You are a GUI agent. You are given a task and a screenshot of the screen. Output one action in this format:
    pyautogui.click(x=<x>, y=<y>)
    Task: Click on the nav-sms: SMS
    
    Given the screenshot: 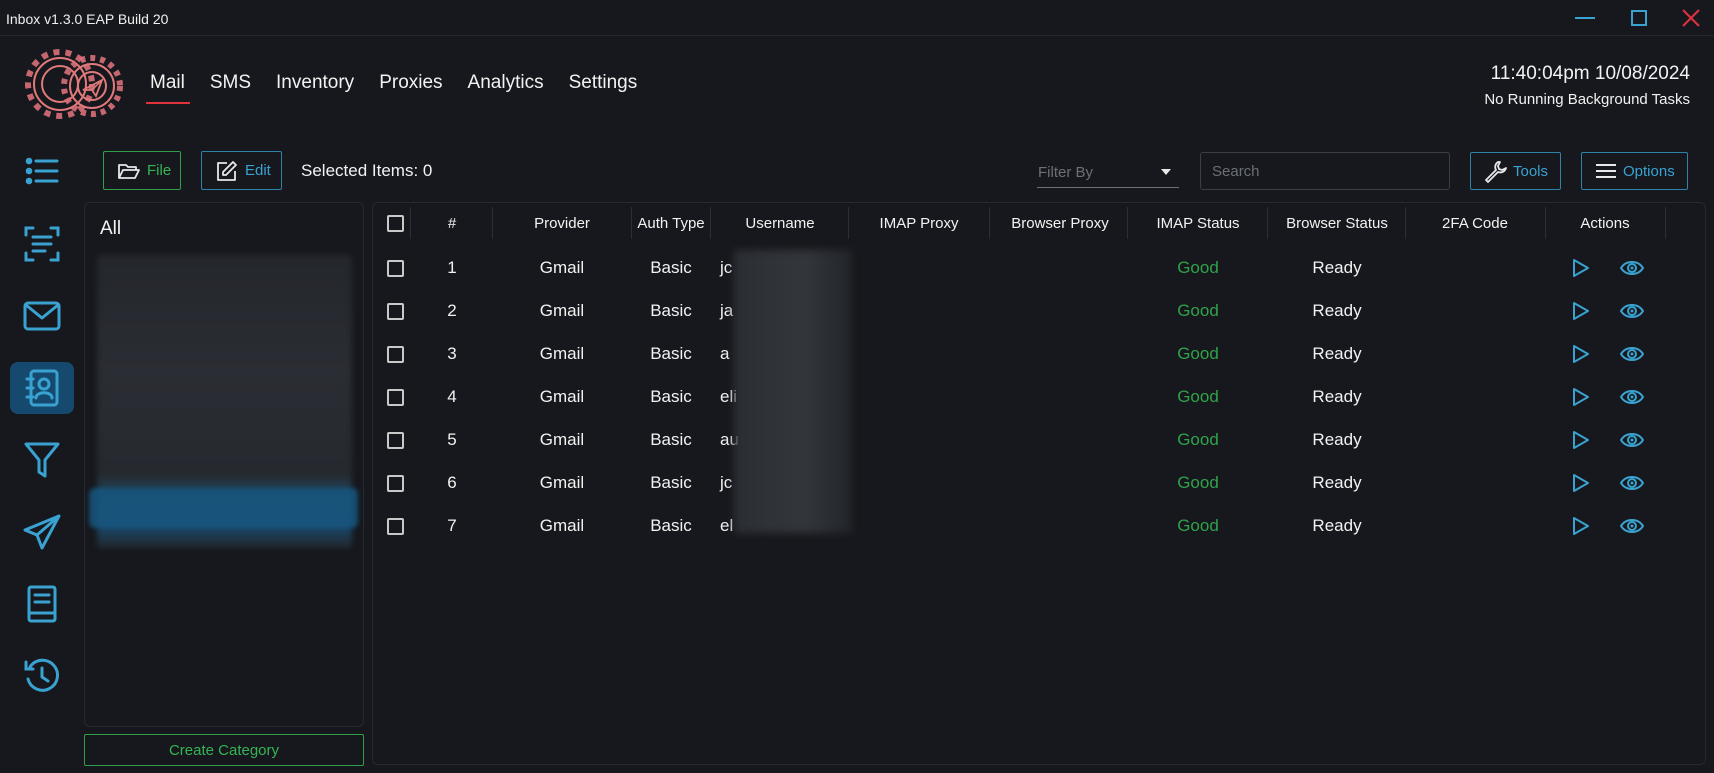 What is the action you would take?
    pyautogui.click(x=230, y=86)
    